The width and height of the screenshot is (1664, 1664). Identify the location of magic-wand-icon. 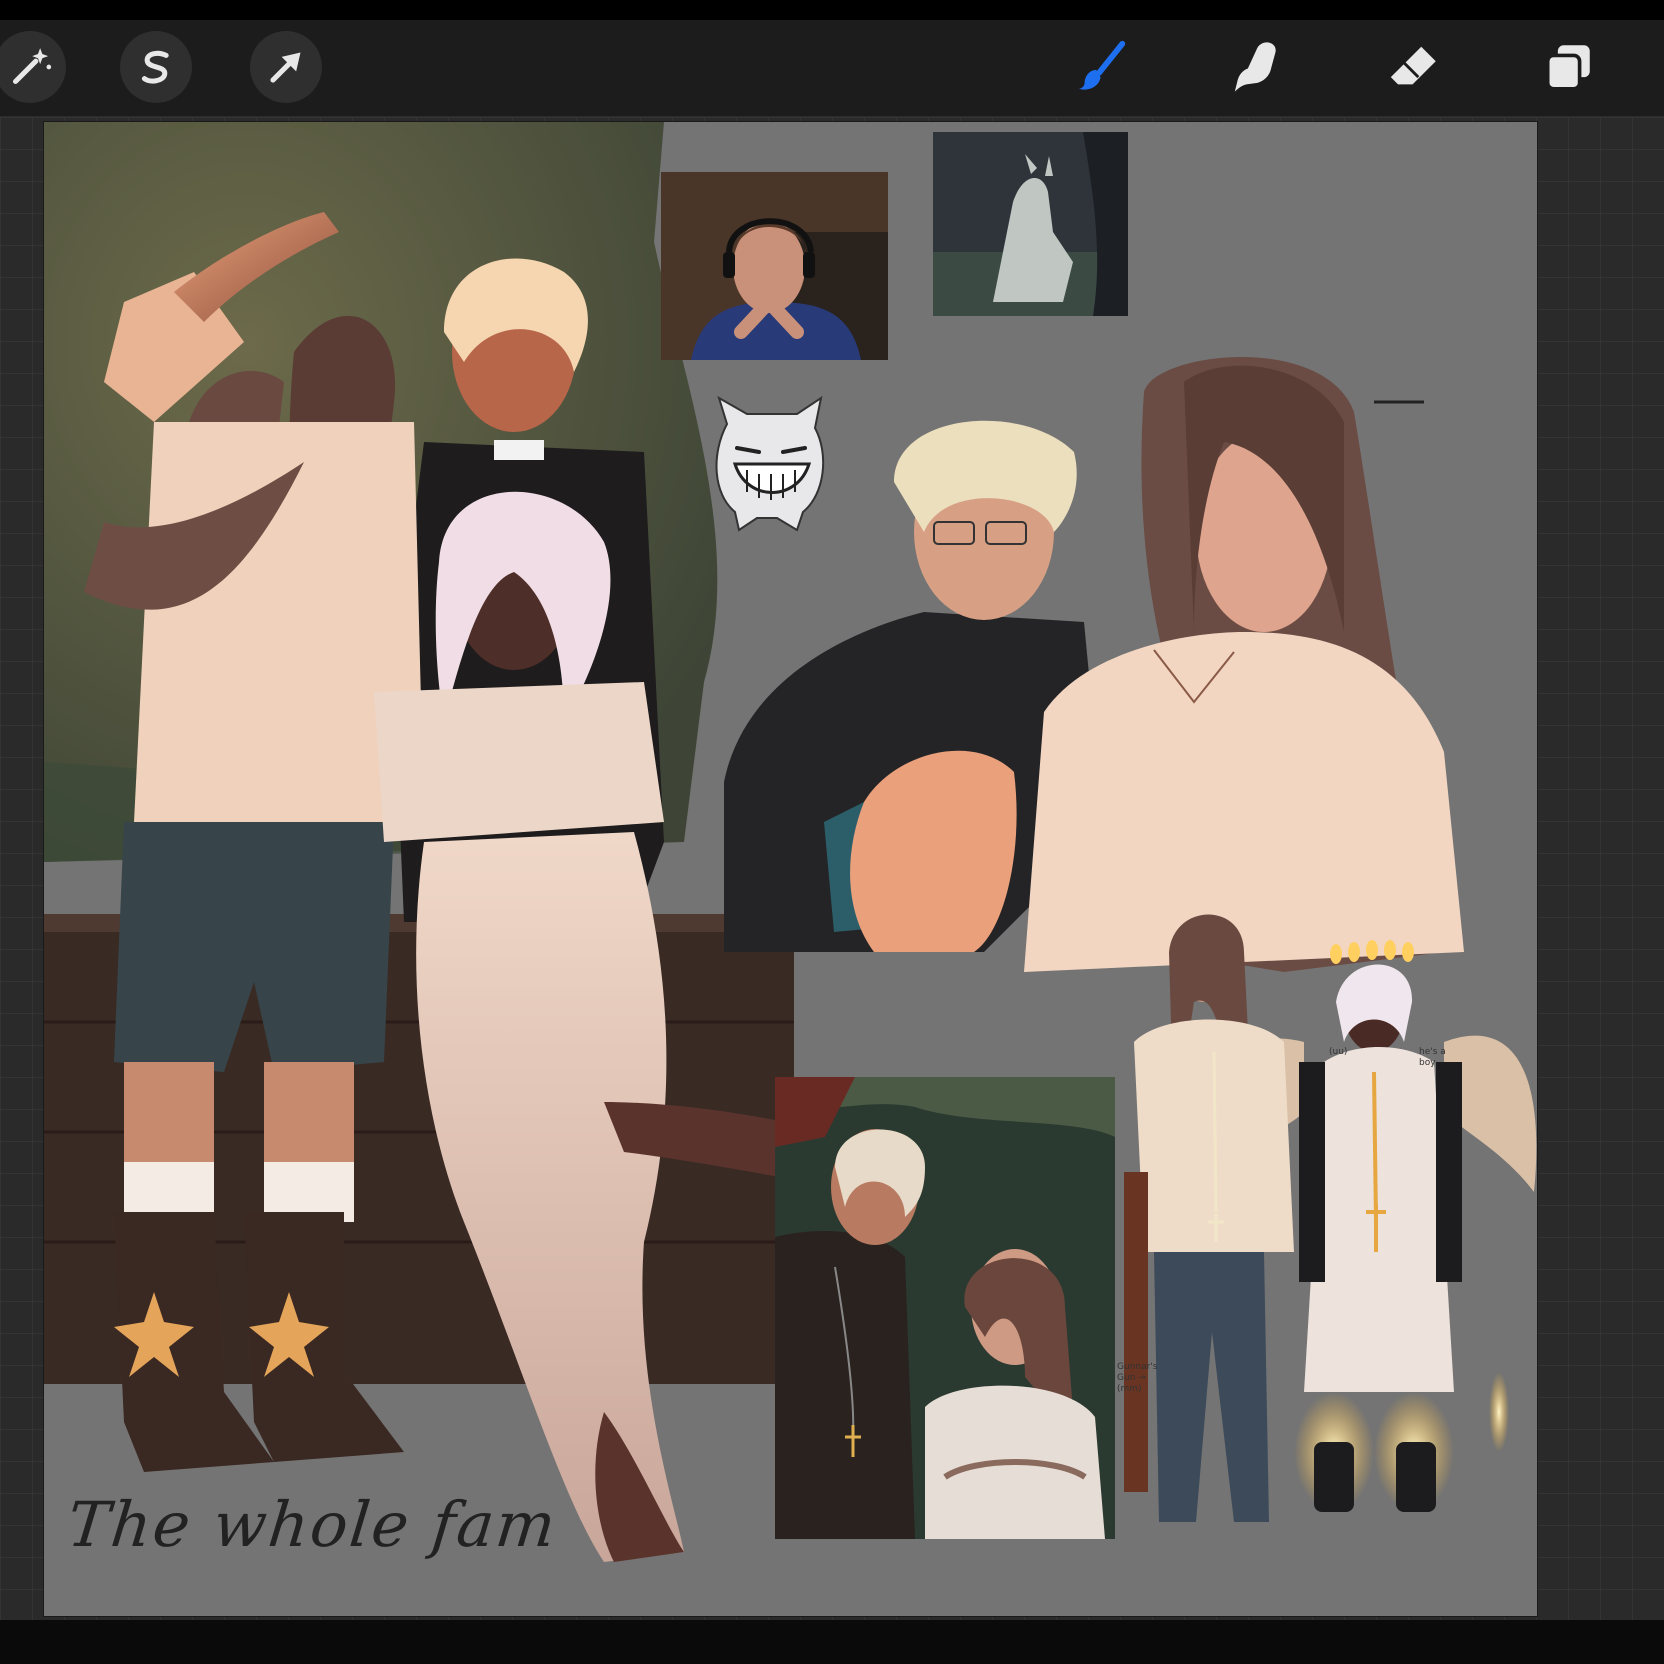
(32, 66).